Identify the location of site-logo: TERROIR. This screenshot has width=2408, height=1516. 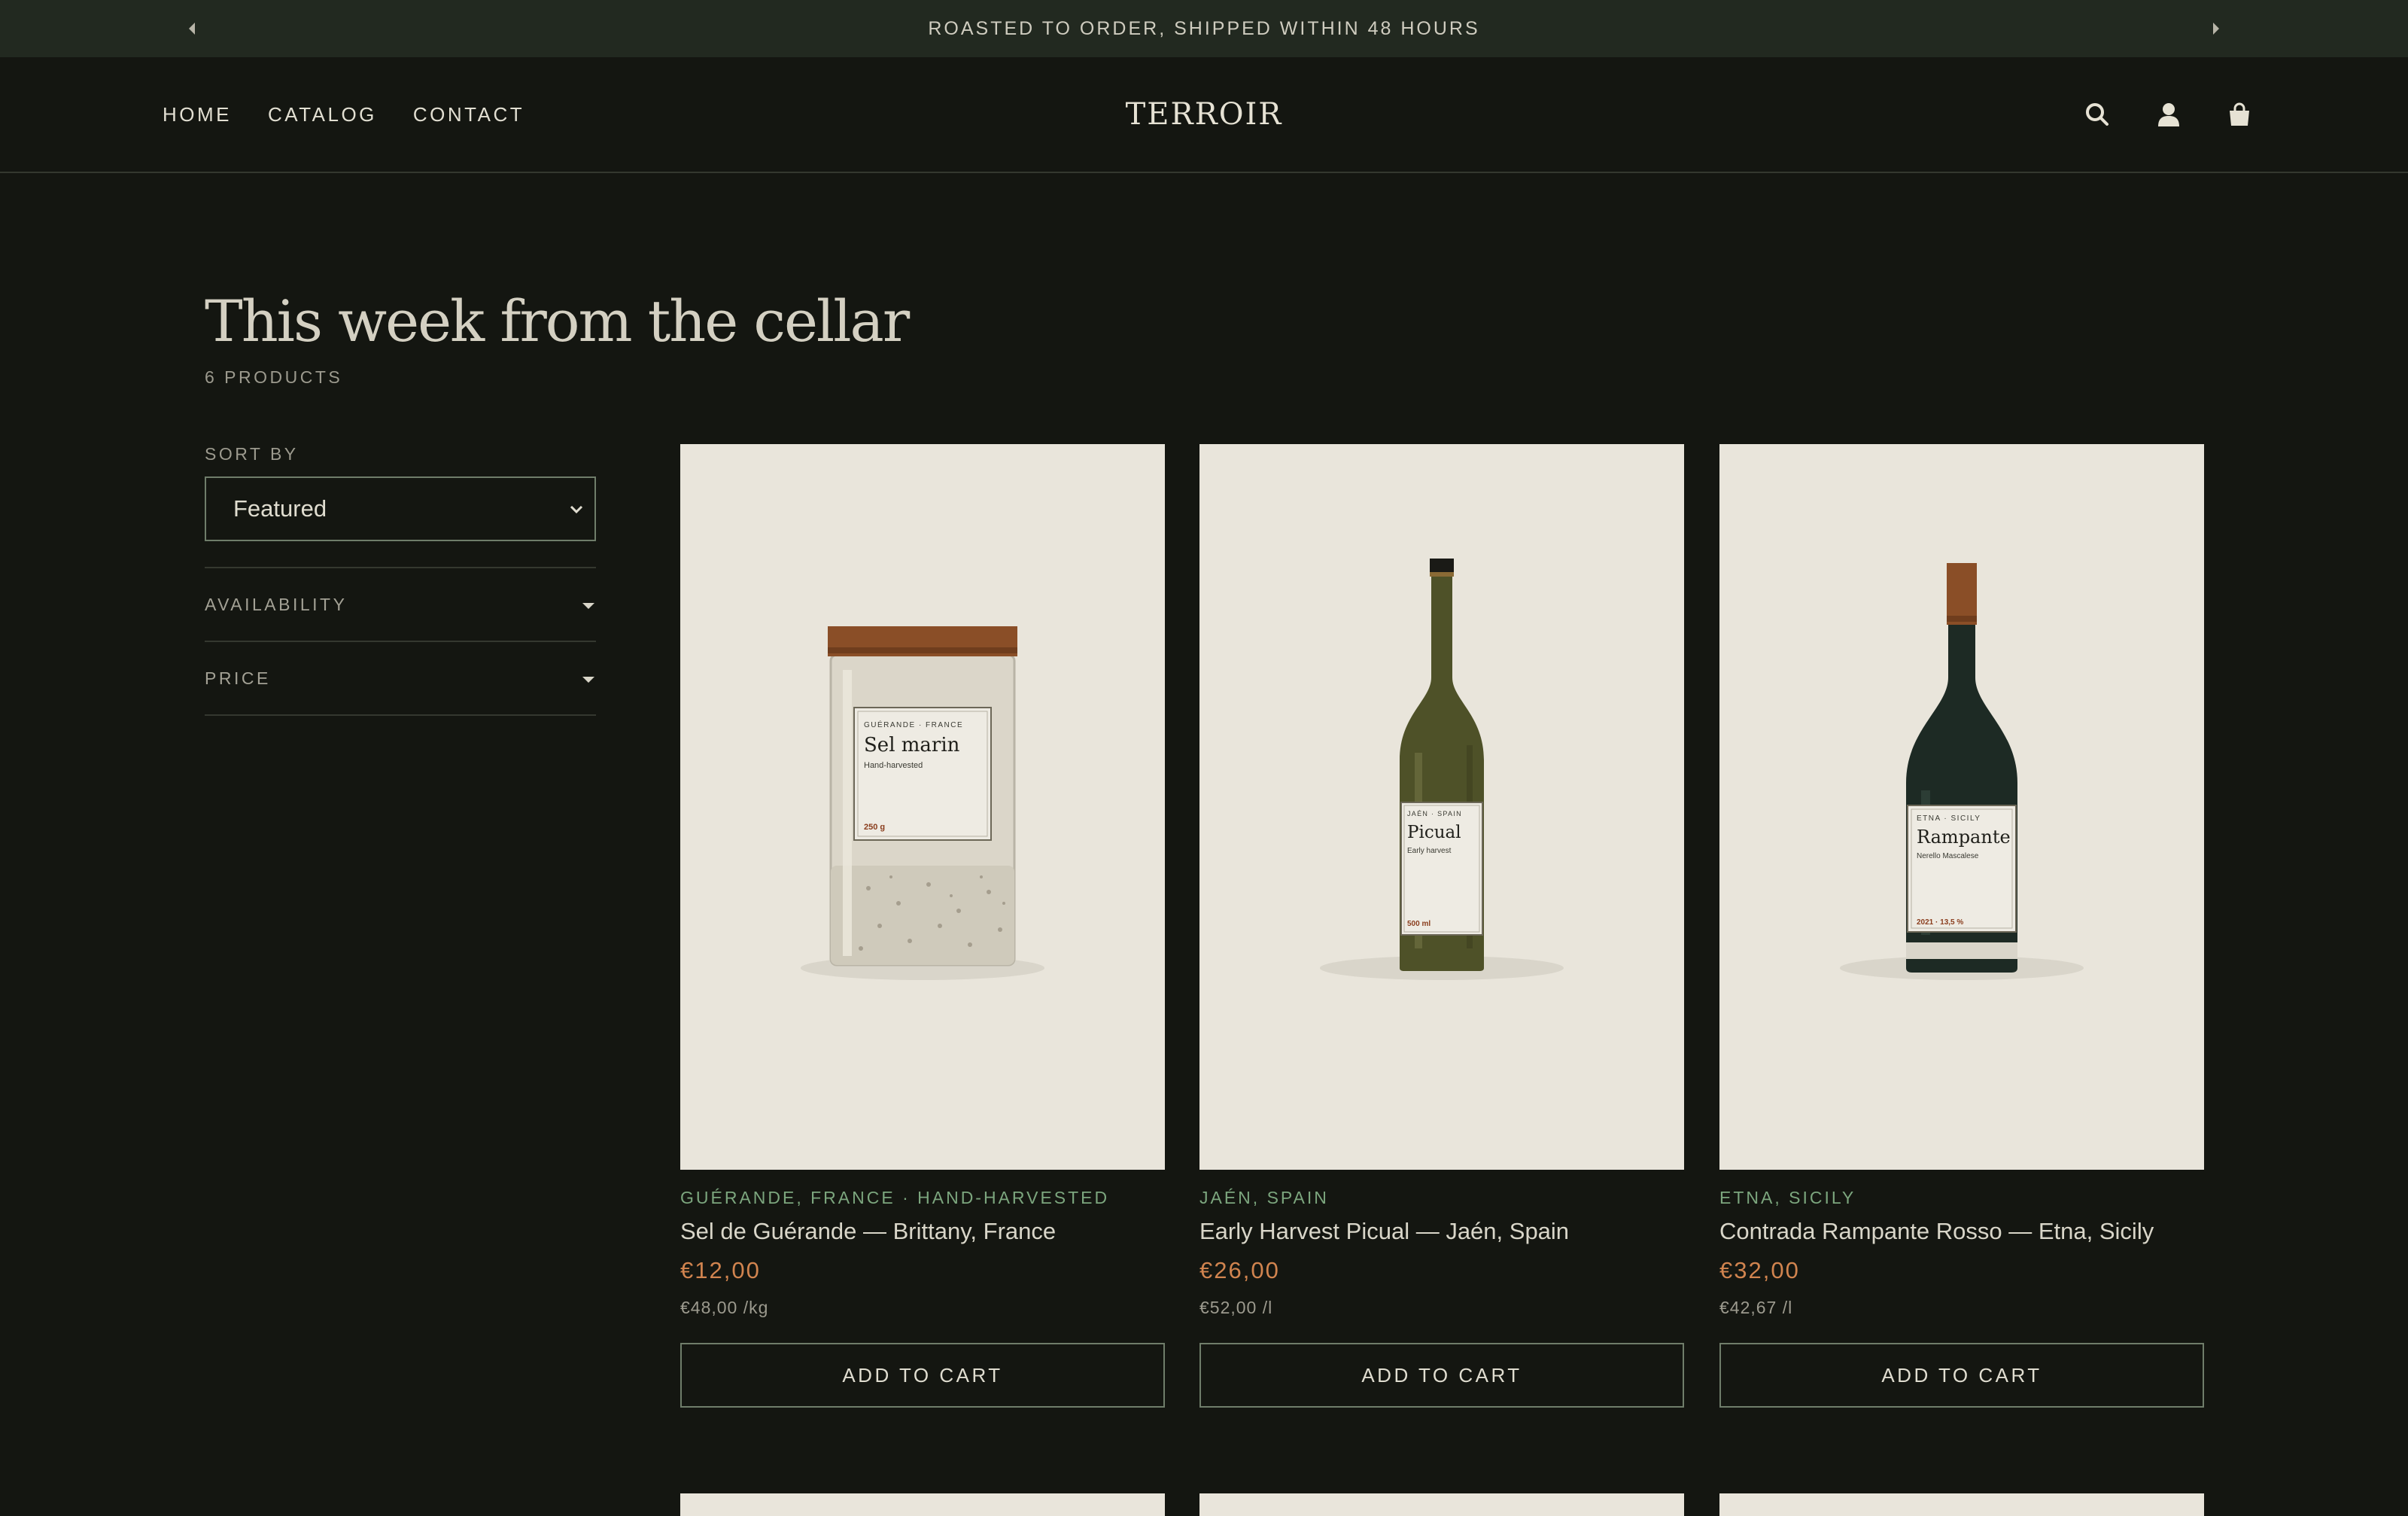
(1204, 114).